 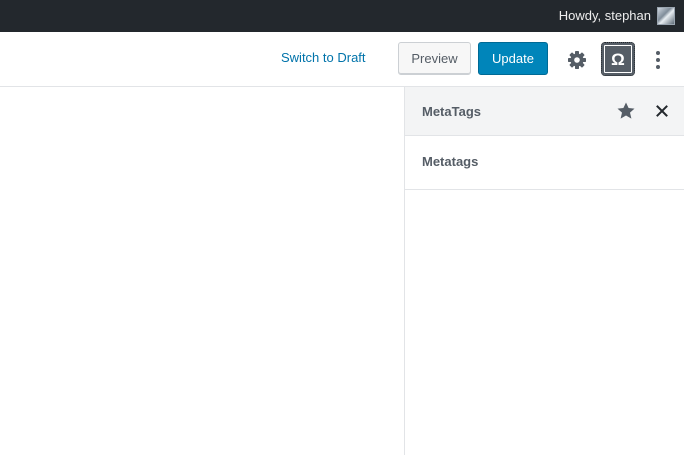 I want to click on editor-header: Switch to Draft Preview Update Ω, so click(x=342, y=59).